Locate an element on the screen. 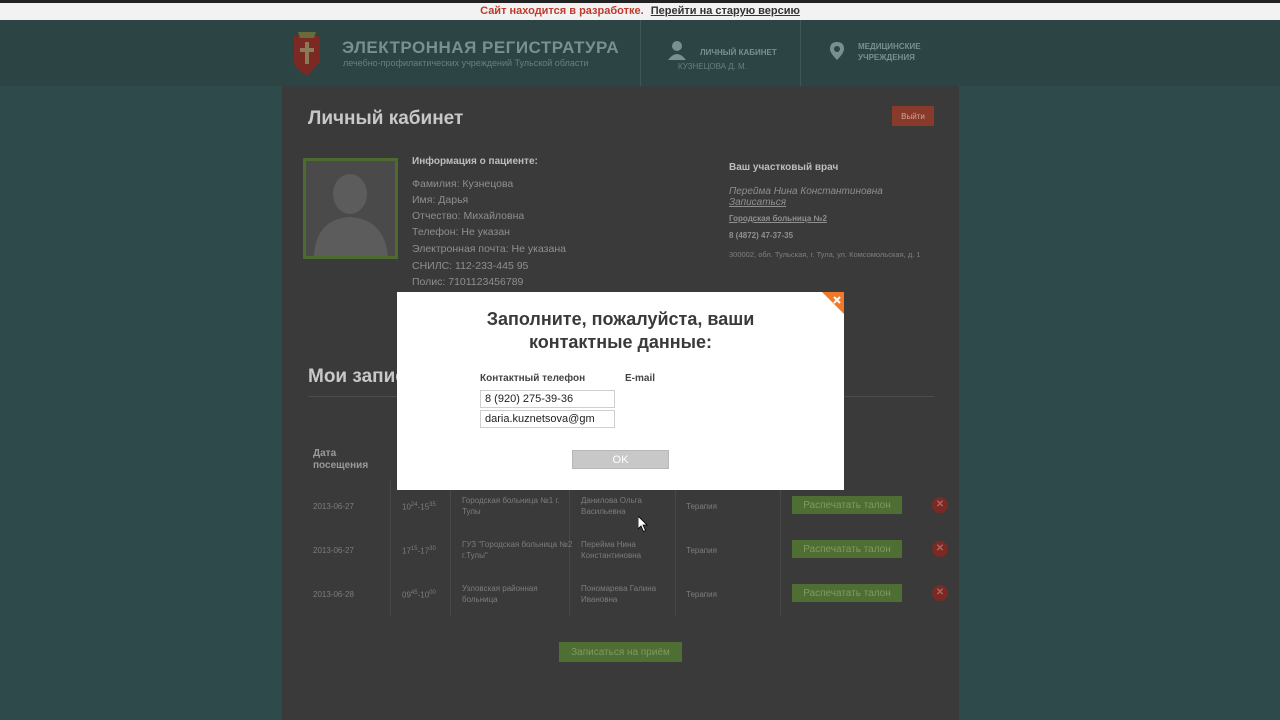 The image size is (1280, 720). row-time: 0945-1000 is located at coordinates (419, 595).